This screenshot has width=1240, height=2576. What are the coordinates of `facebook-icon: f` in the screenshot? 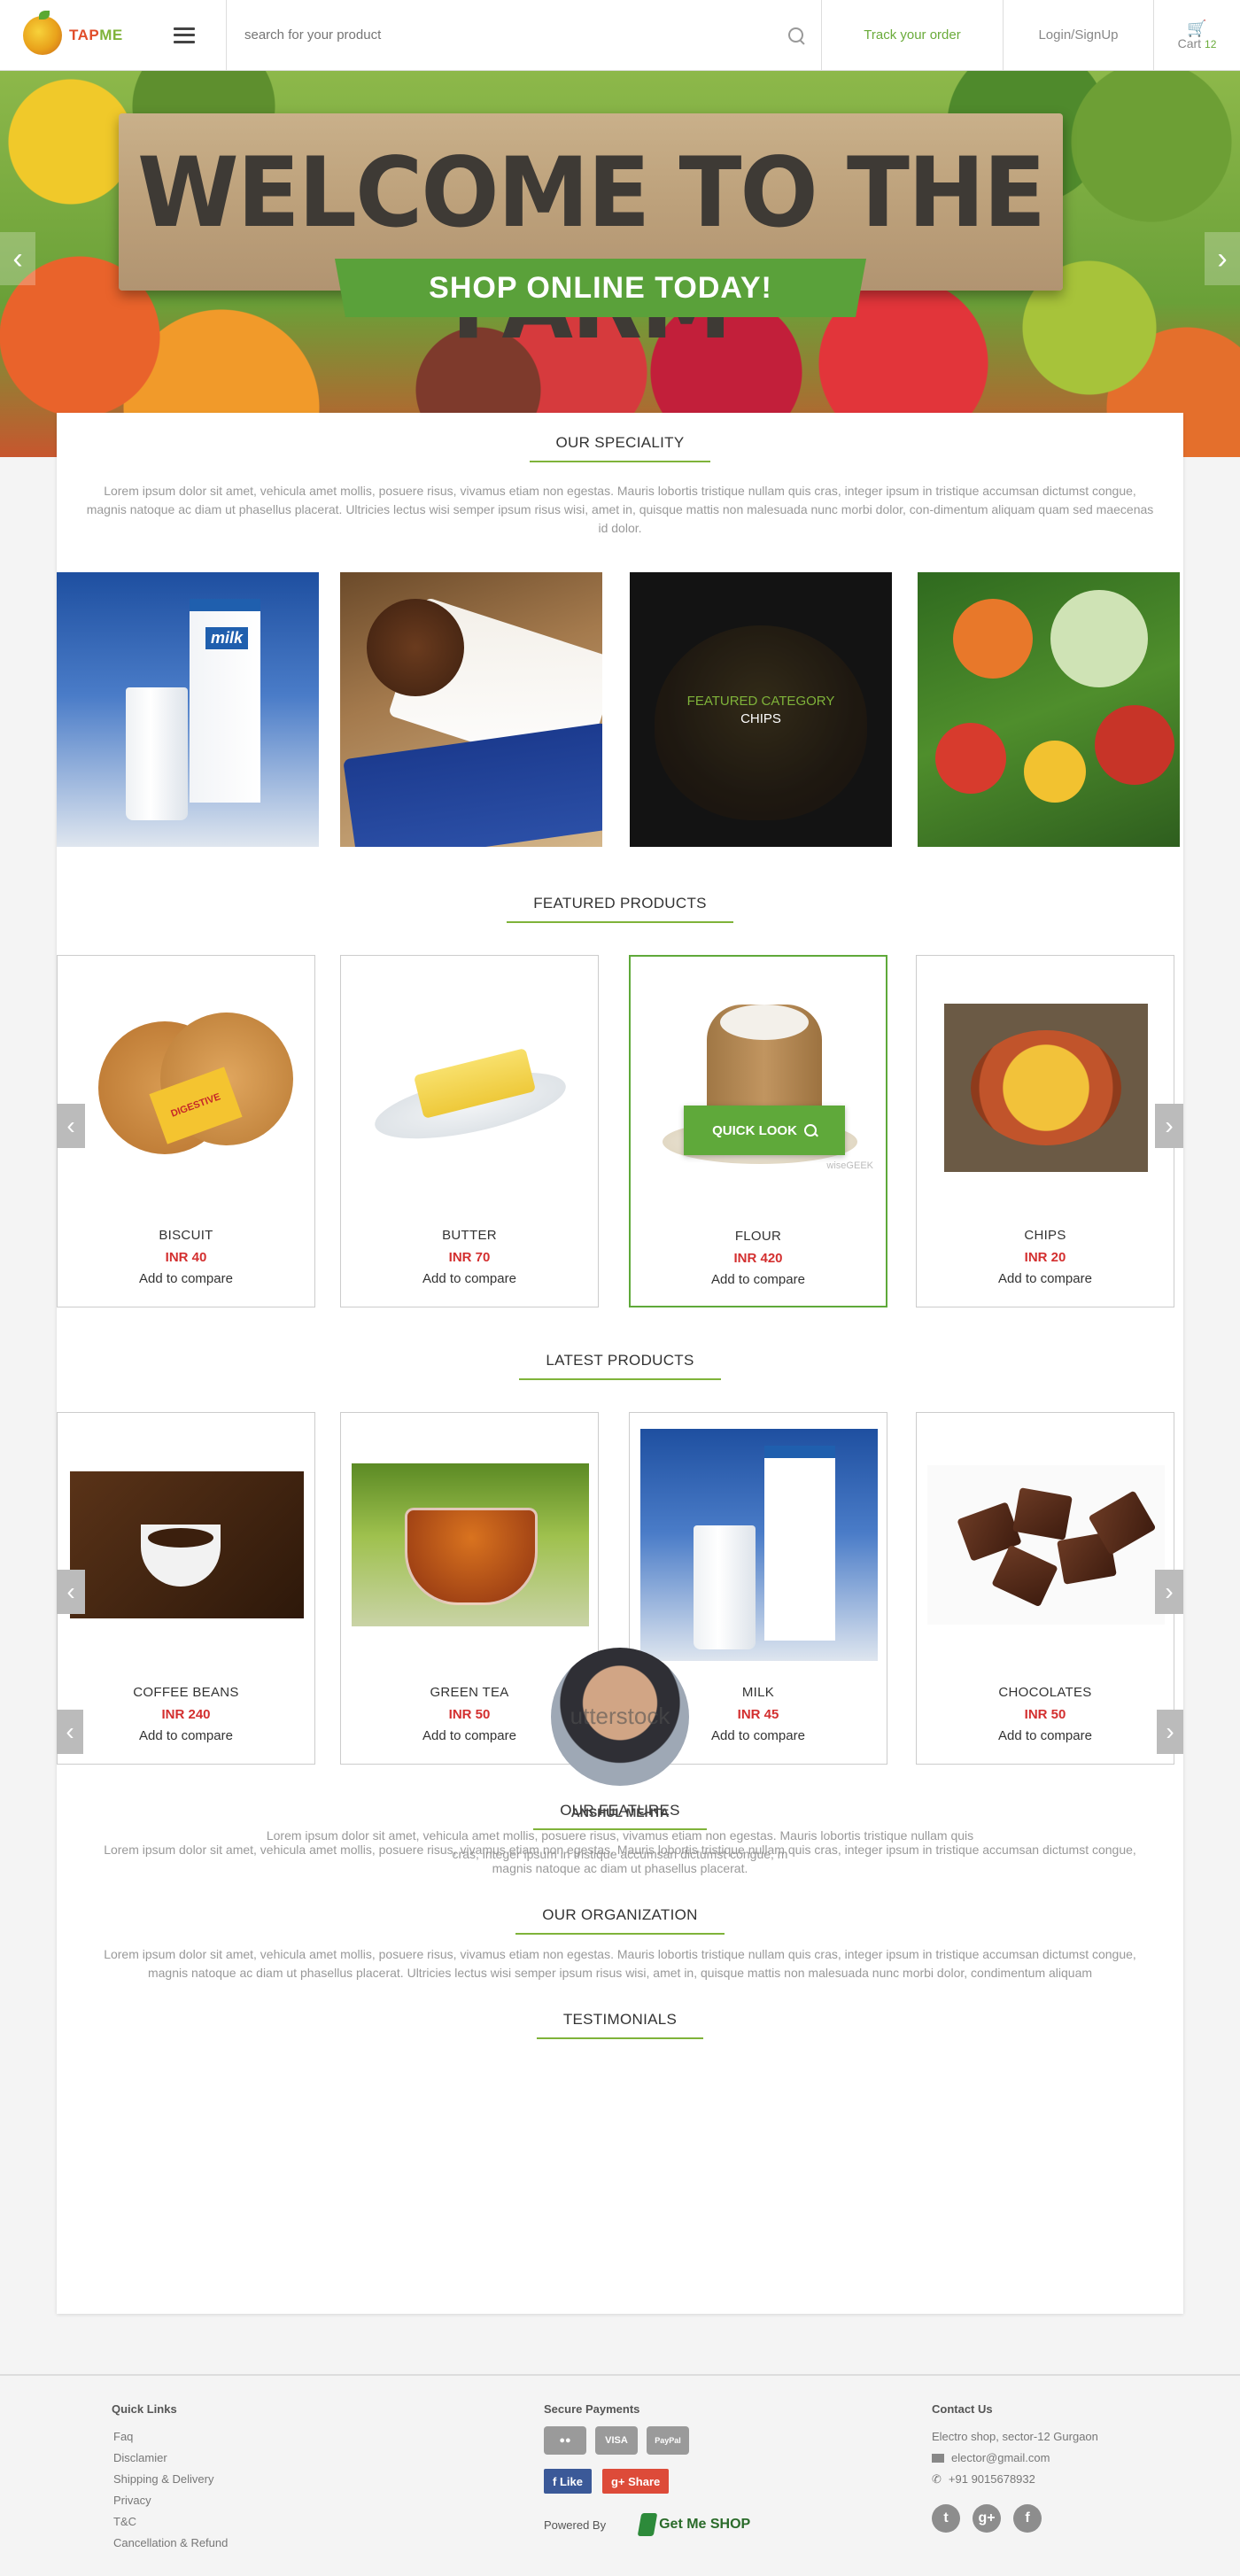 It's located at (1027, 2518).